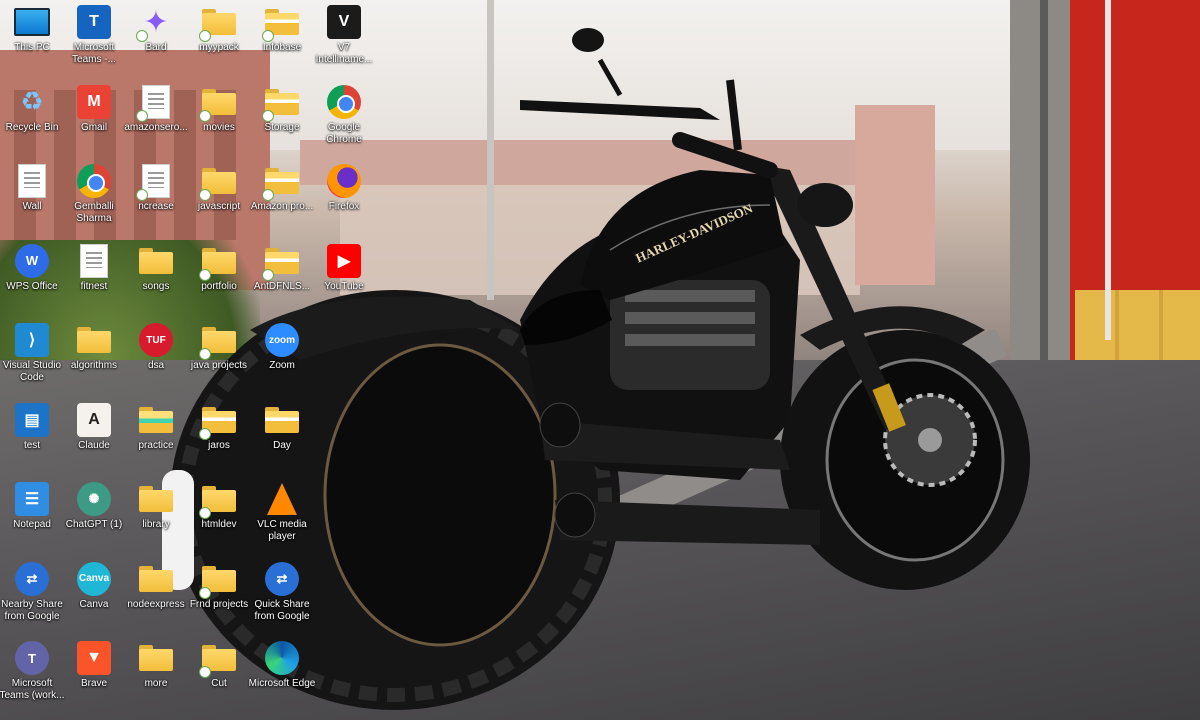 This screenshot has width=1200, height=720. What do you see at coordinates (94, 579) in the screenshot?
I see `canva-icon: Canva` at bounding box center [94, 579].